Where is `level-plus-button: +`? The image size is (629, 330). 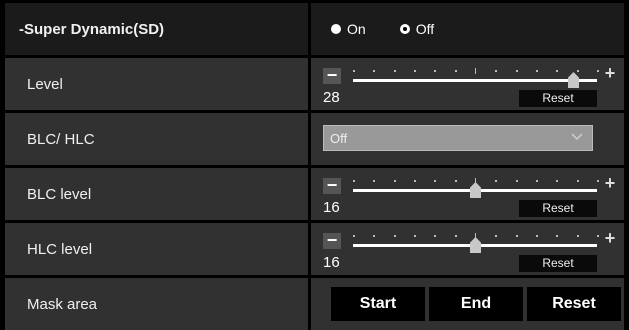 level-plus-button: + is located at coordinates (610, 73).